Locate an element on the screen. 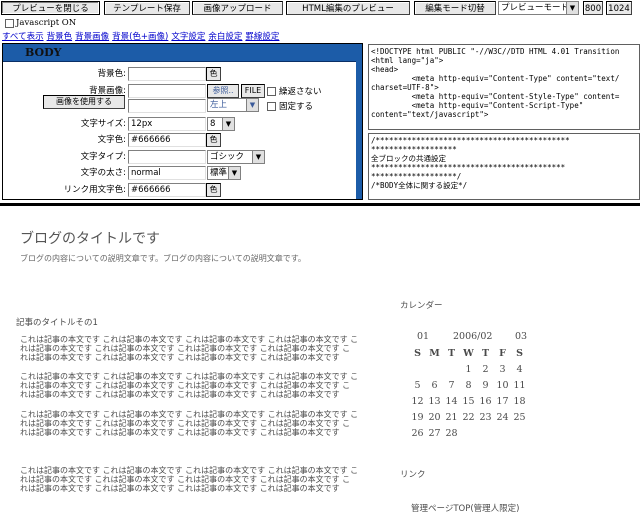  preview-mode-select: プレビューモード ▼ is located at coordinates (538, 8).